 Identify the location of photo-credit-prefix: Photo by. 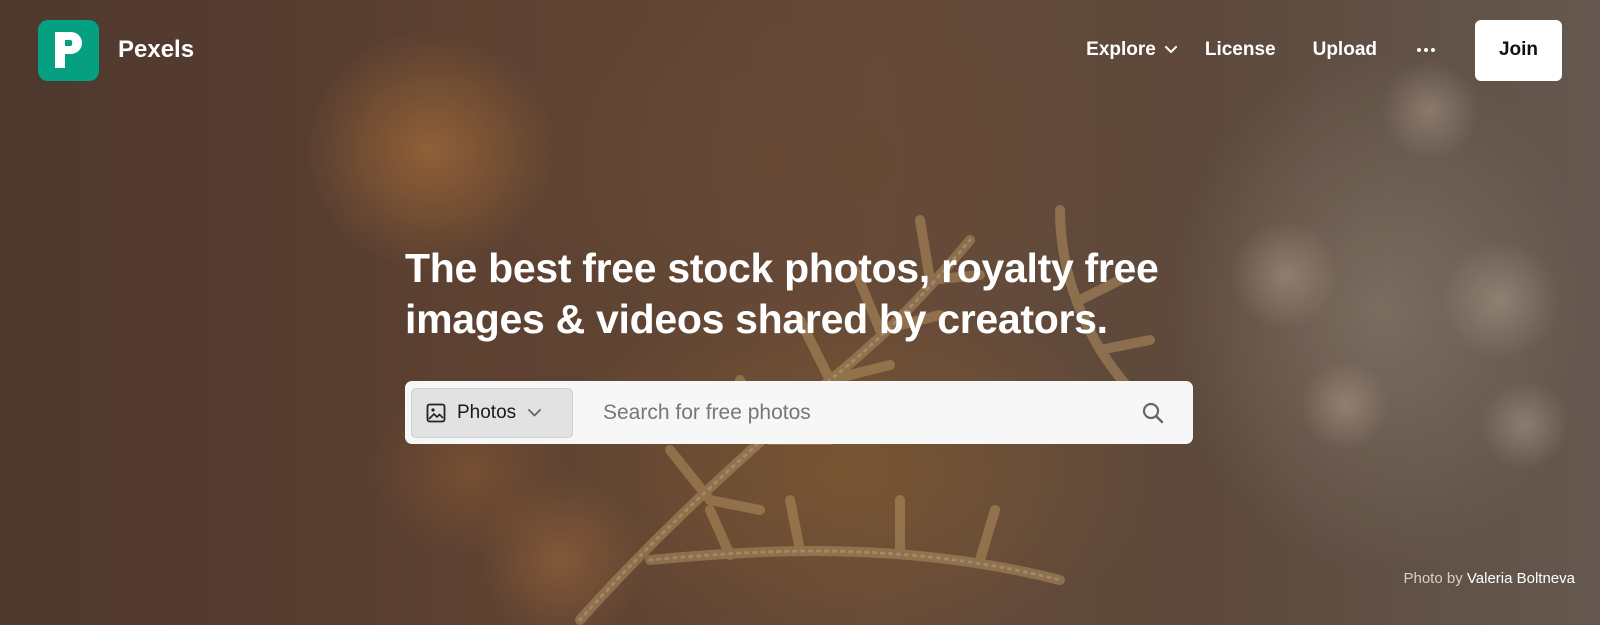
(1433, 578).